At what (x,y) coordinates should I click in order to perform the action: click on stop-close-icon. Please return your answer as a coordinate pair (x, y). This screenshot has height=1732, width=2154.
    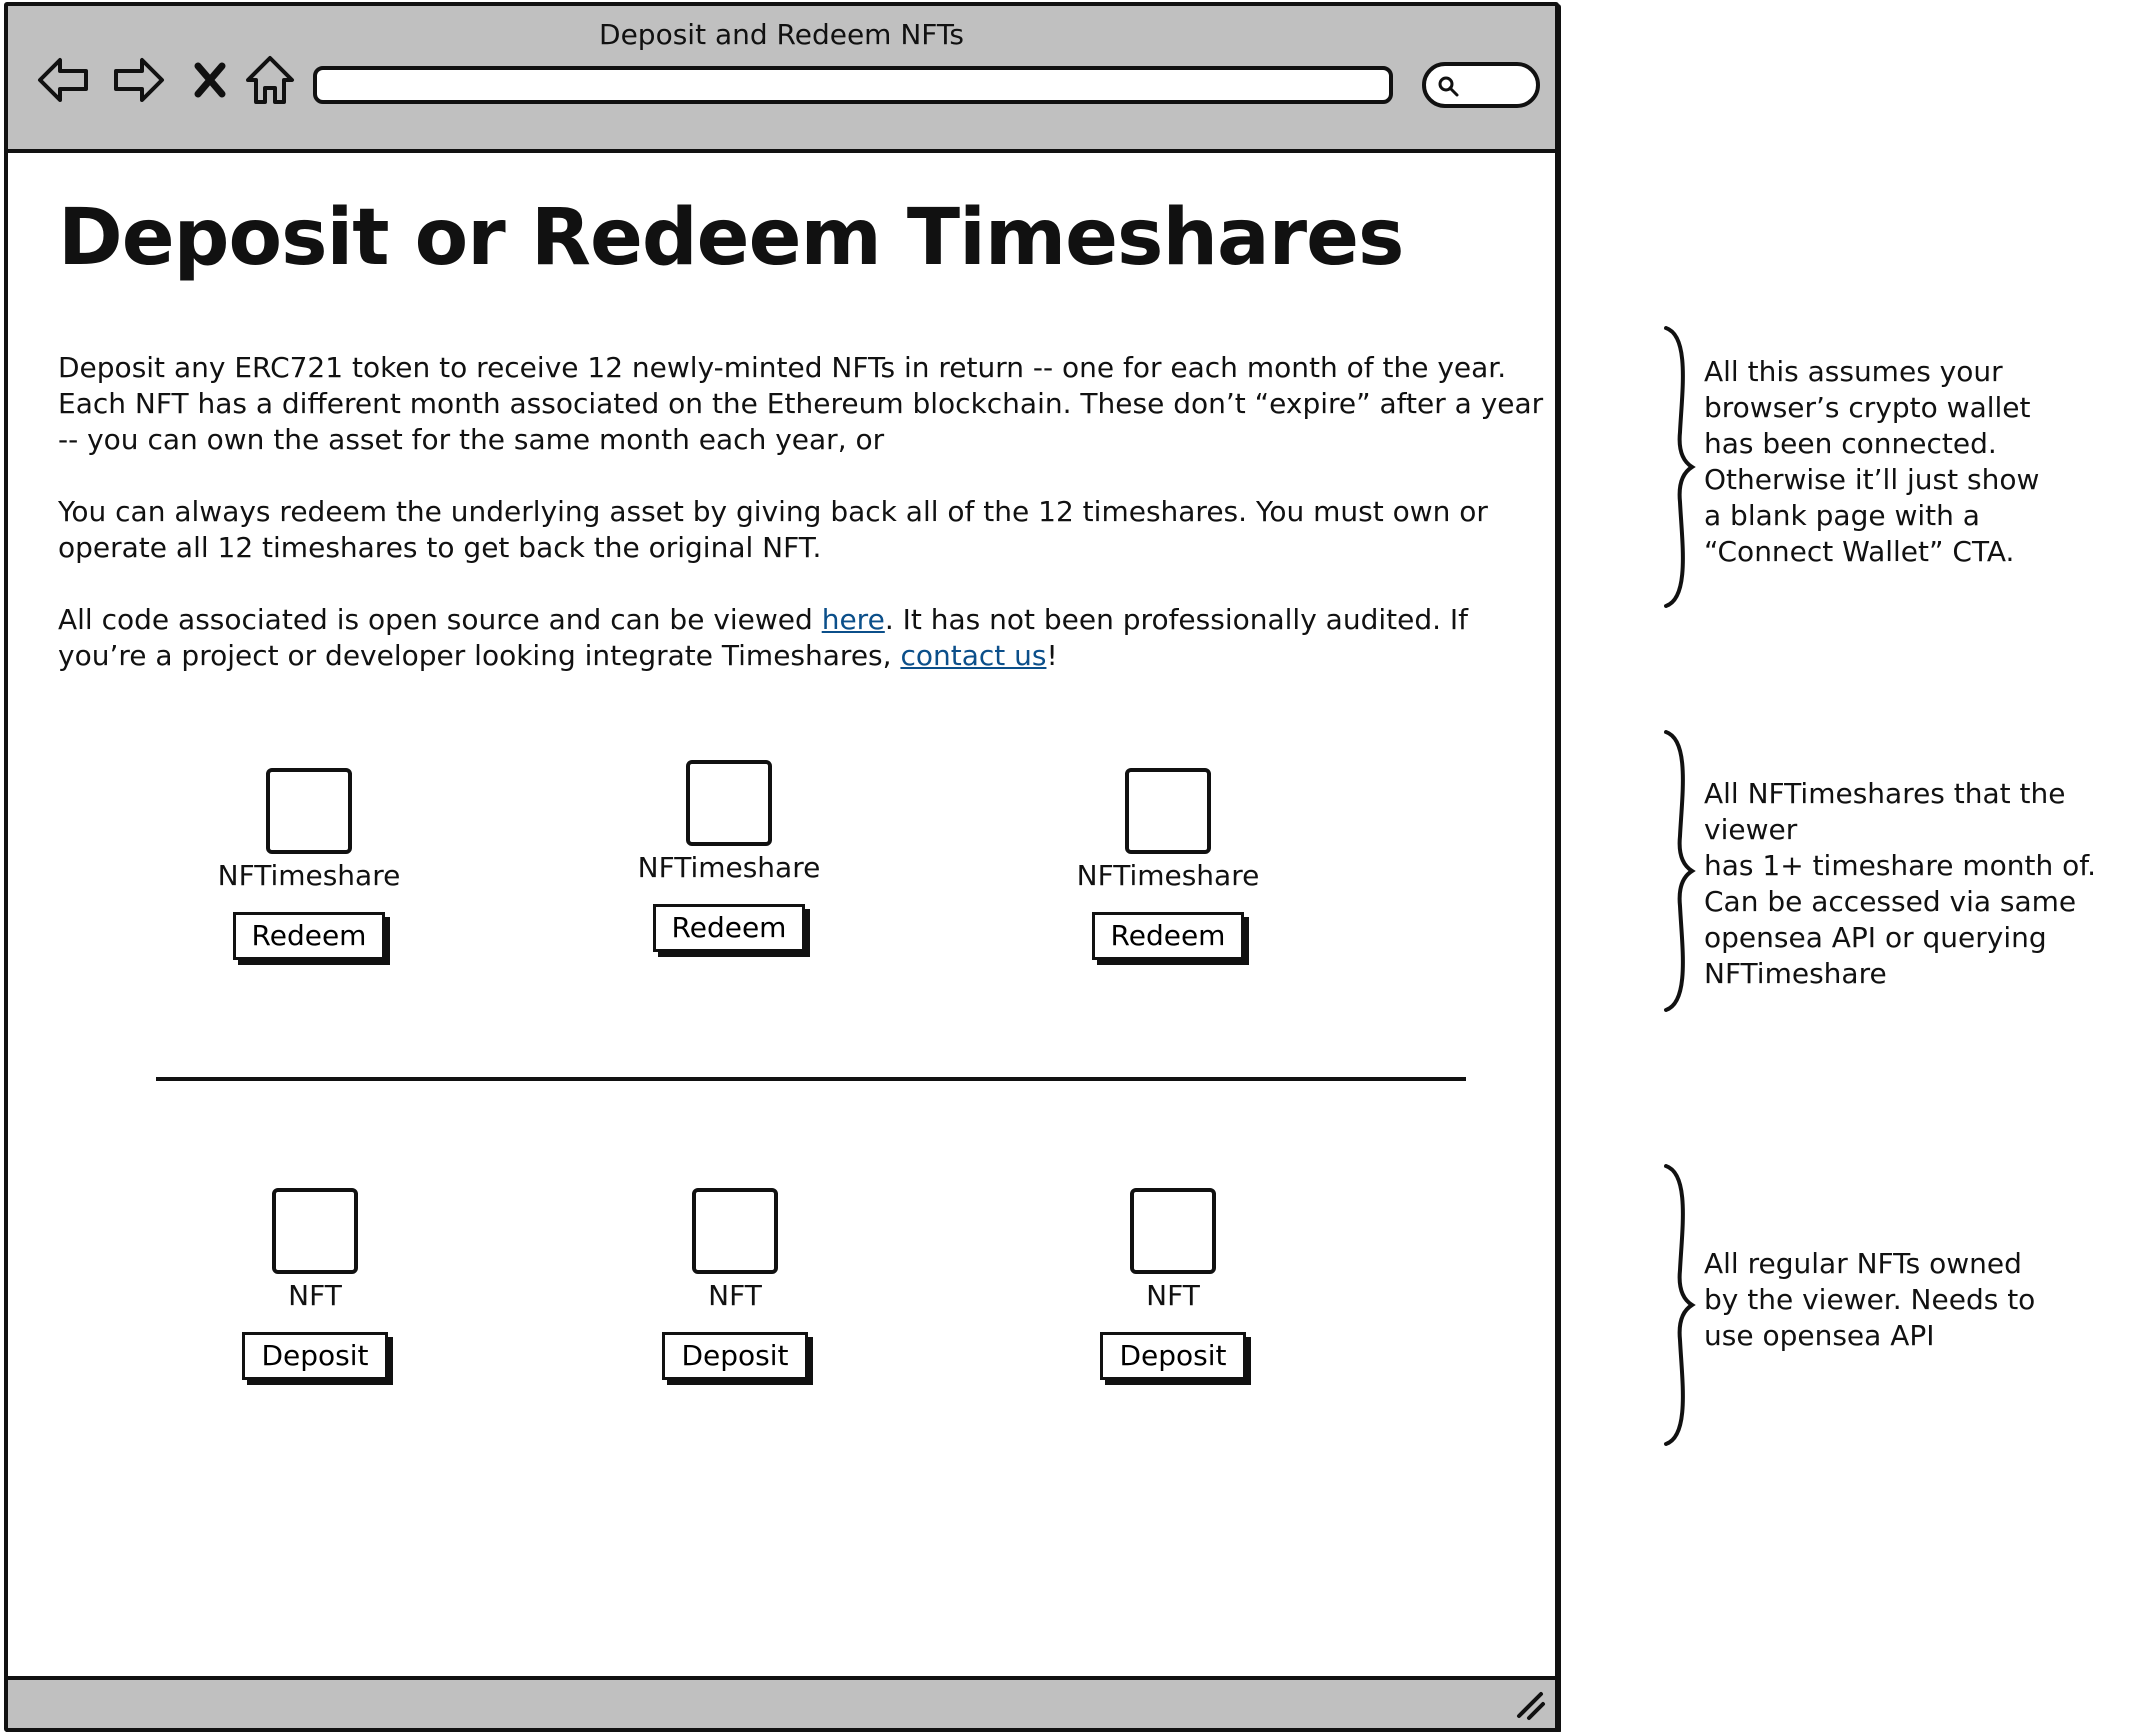
    Looking at the image, I should click on (210, 80).